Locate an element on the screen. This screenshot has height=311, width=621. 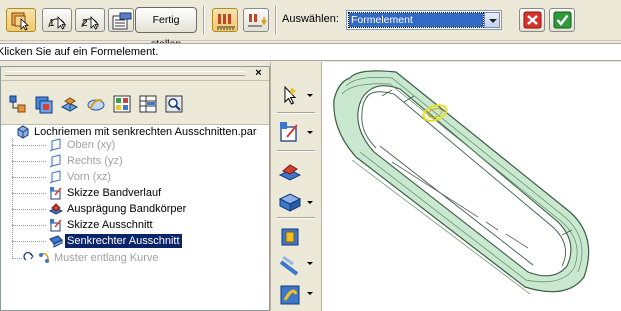
tree-item-label: Rechts (yz) is located at coordinates (95, 161).